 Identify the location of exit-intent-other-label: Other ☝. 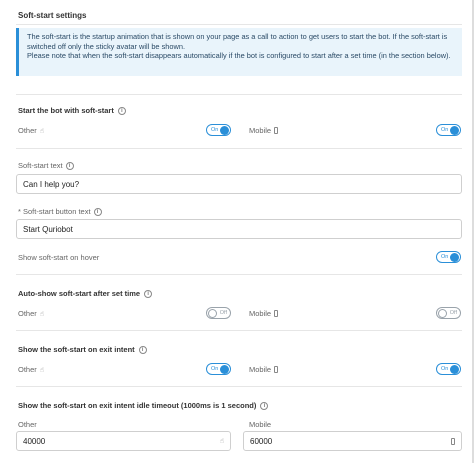
(31, 369).